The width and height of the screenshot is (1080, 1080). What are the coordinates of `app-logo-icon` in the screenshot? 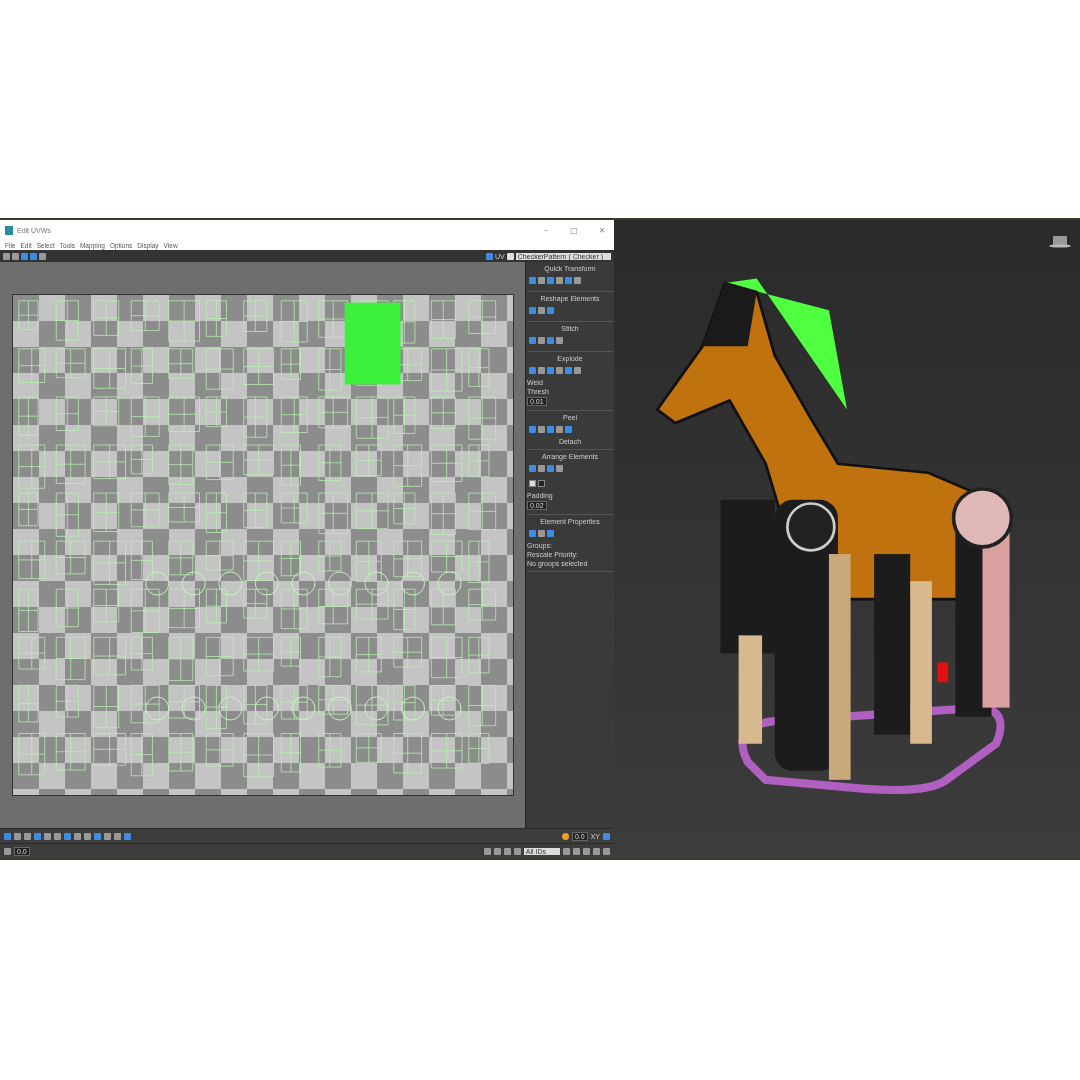 It's located at (9, 230).